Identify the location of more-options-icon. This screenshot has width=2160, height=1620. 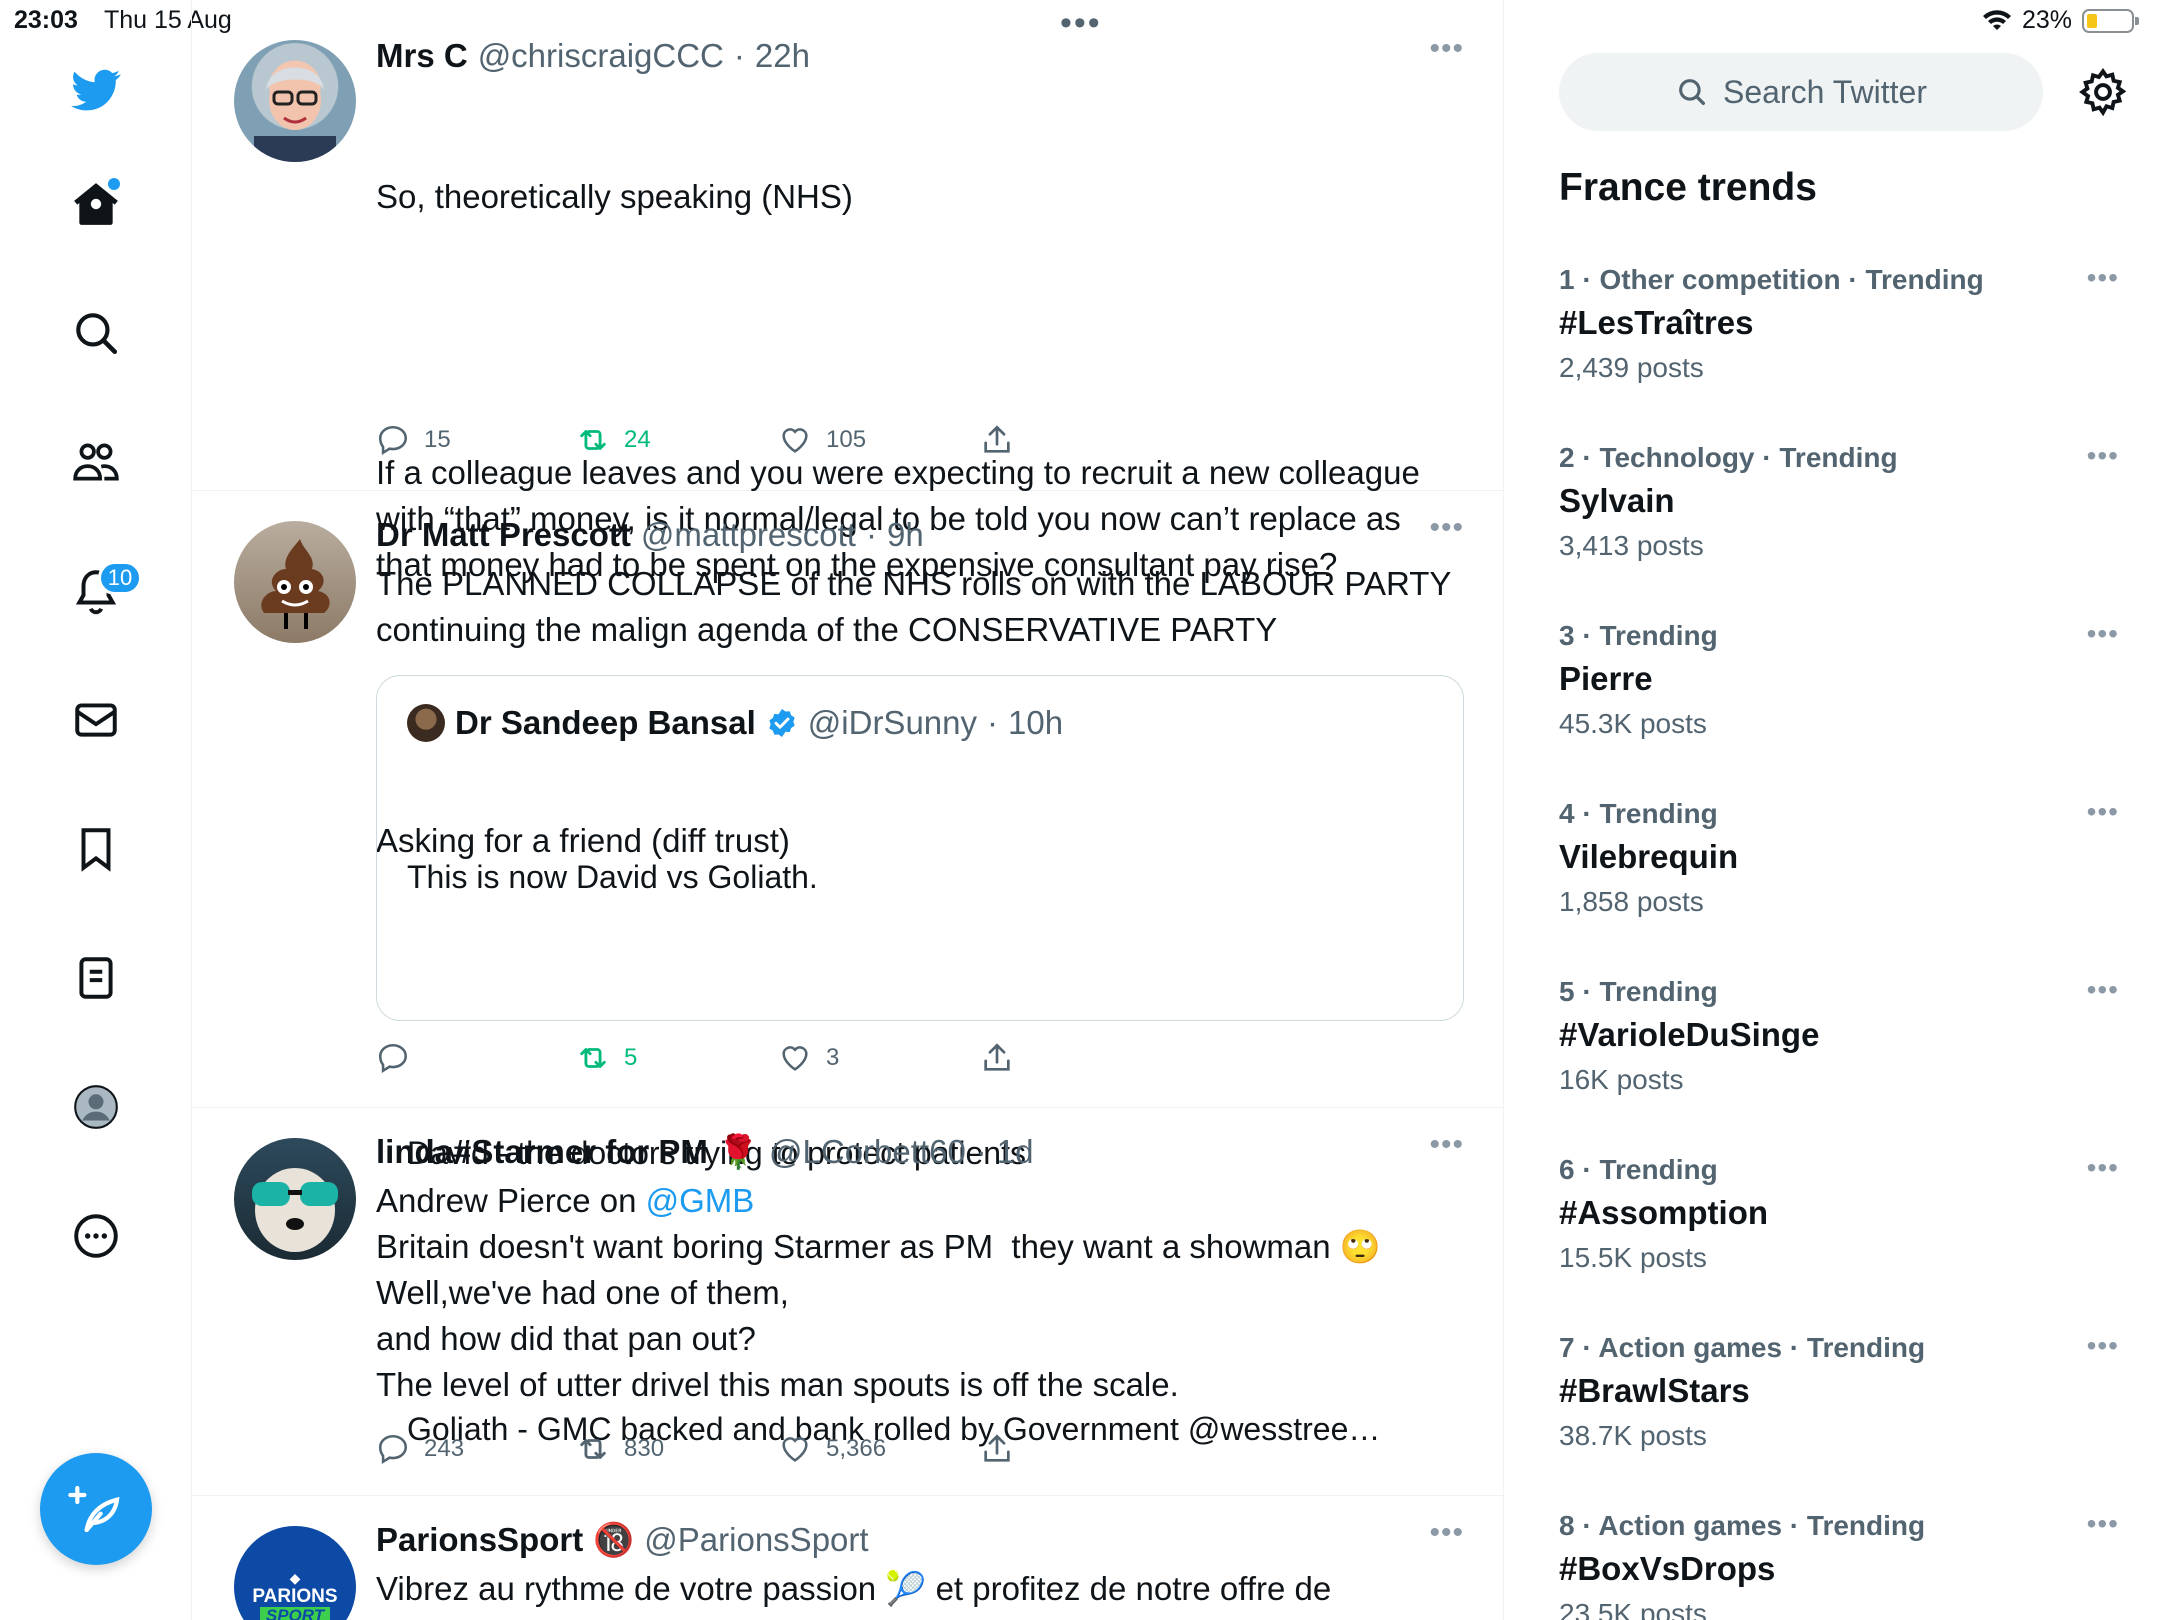
(96, 1236).